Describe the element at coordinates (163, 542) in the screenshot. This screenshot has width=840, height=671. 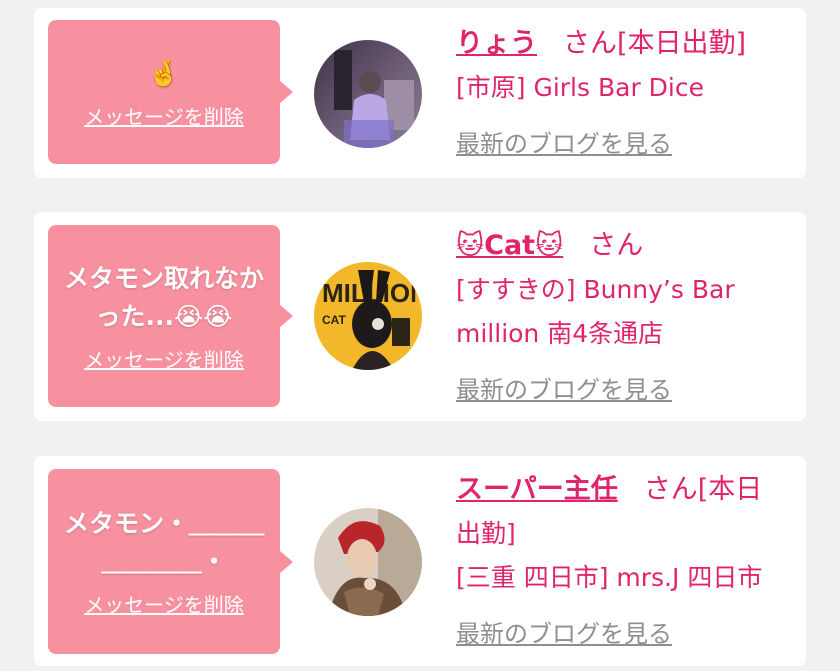
I see `message-text: メタモン・＿＿＿＿＿＿＿・` at that location.